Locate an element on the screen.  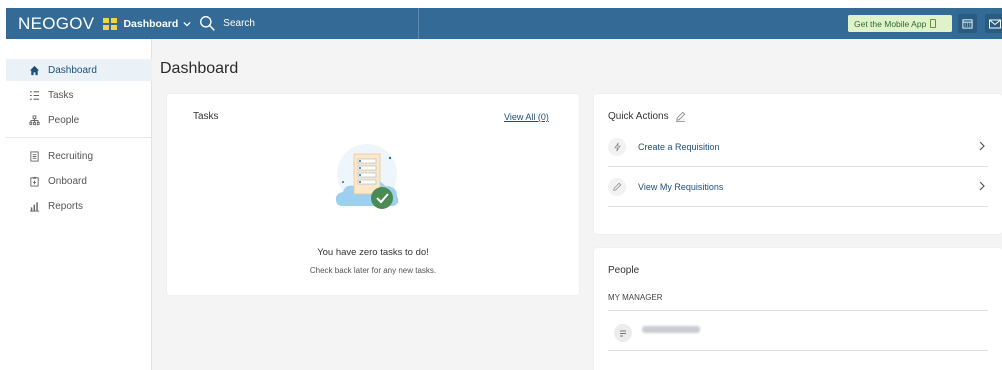
reports-icon is located at coordinates (34, 206).